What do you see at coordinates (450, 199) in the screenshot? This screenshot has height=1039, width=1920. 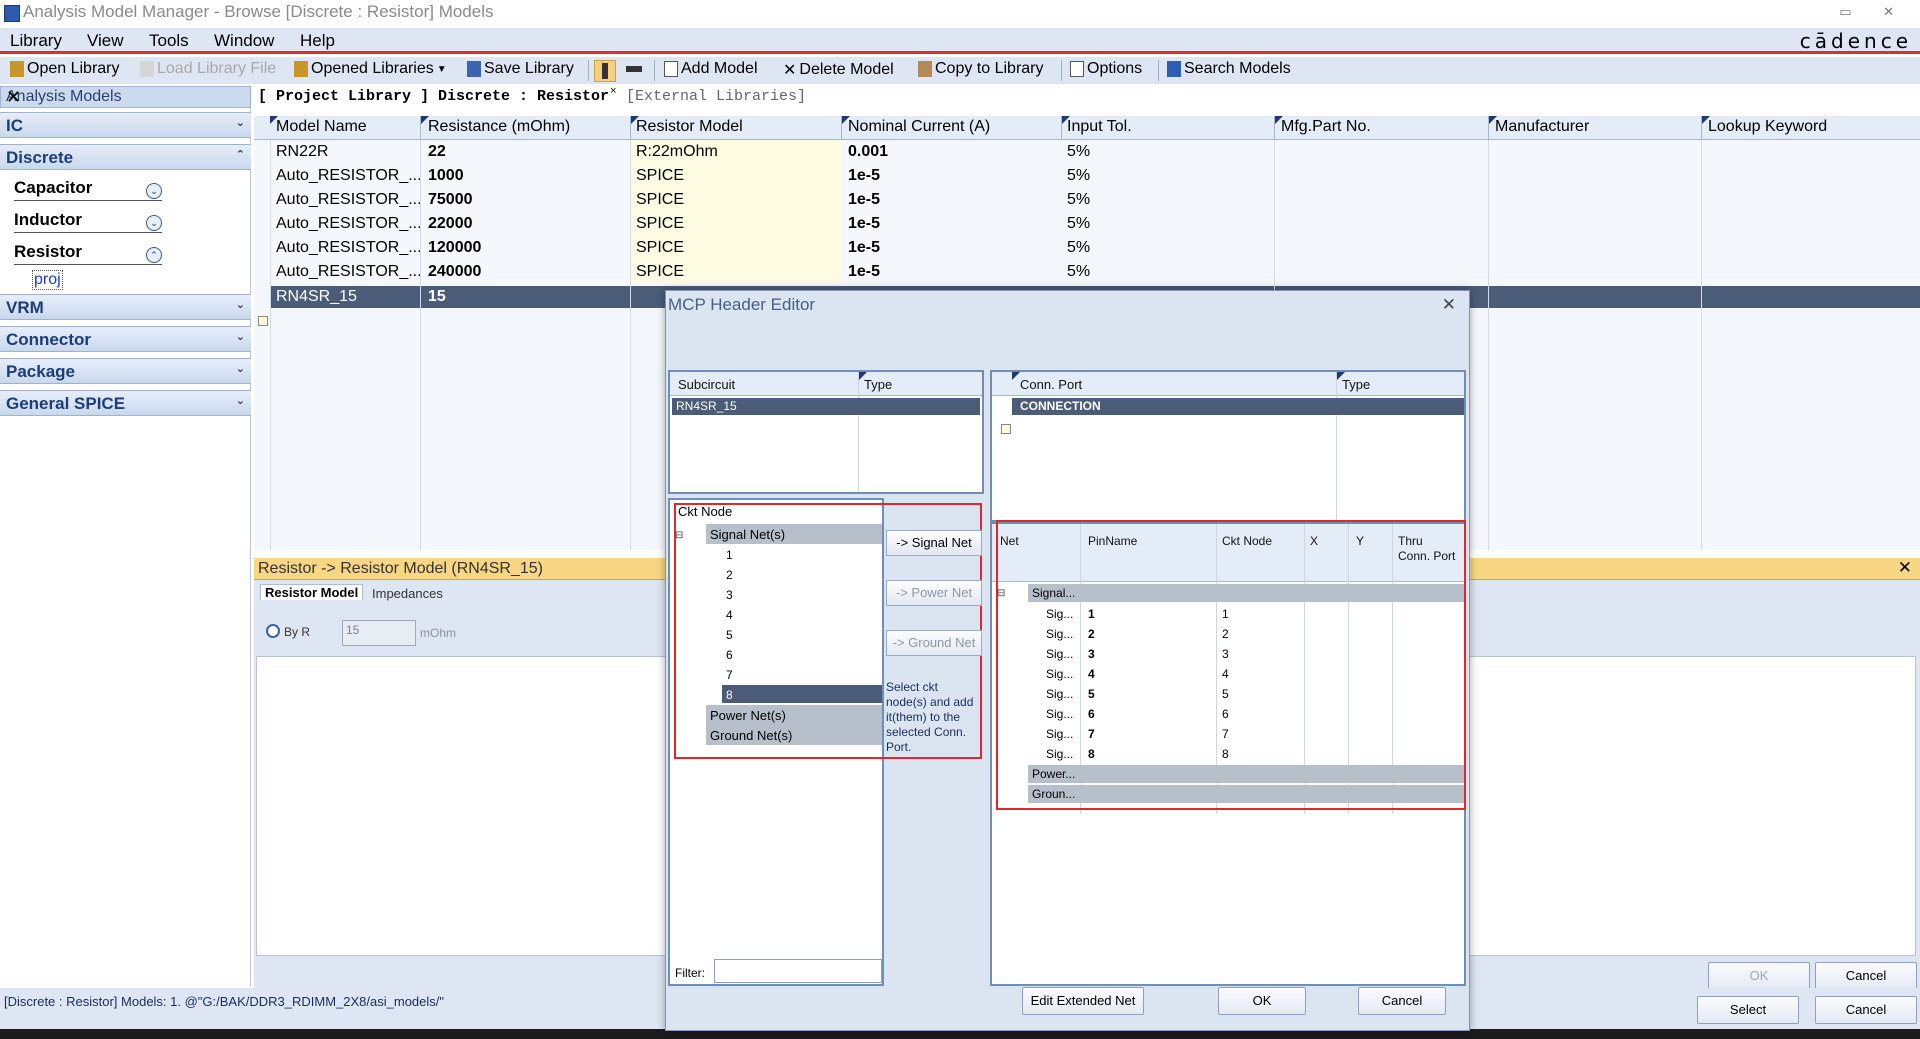 I see `cell-resistance: 75000` at bounding box center [450, 199].